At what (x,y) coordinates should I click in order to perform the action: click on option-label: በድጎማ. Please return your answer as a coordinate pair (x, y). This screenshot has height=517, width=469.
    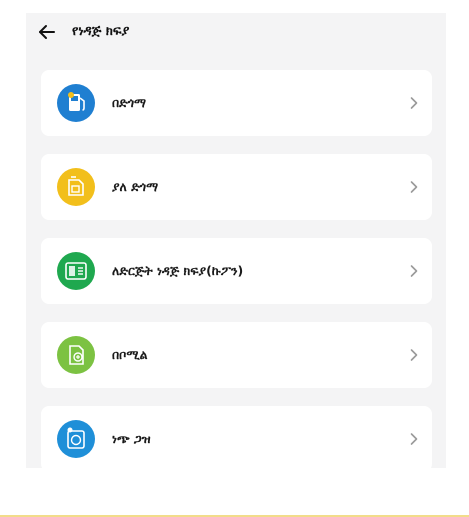
    Looking at the image, I should click on (129, 102).